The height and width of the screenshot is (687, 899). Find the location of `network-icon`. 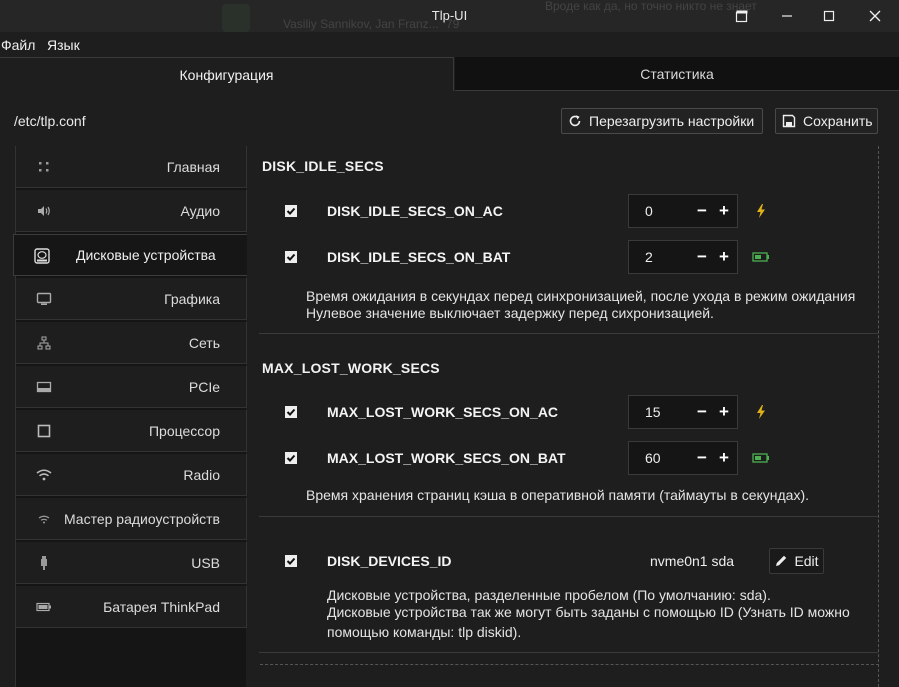

network-icon is located at coordinates (44, 343).